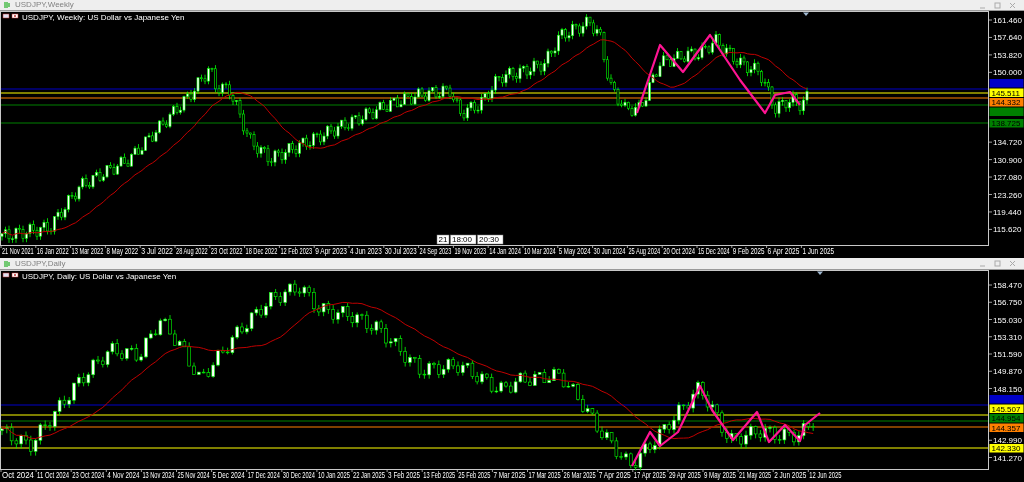 This screenshot has width=1024, height=482. I want to click on time-axis-label: 28 Aug 2022, so click(192, 251).